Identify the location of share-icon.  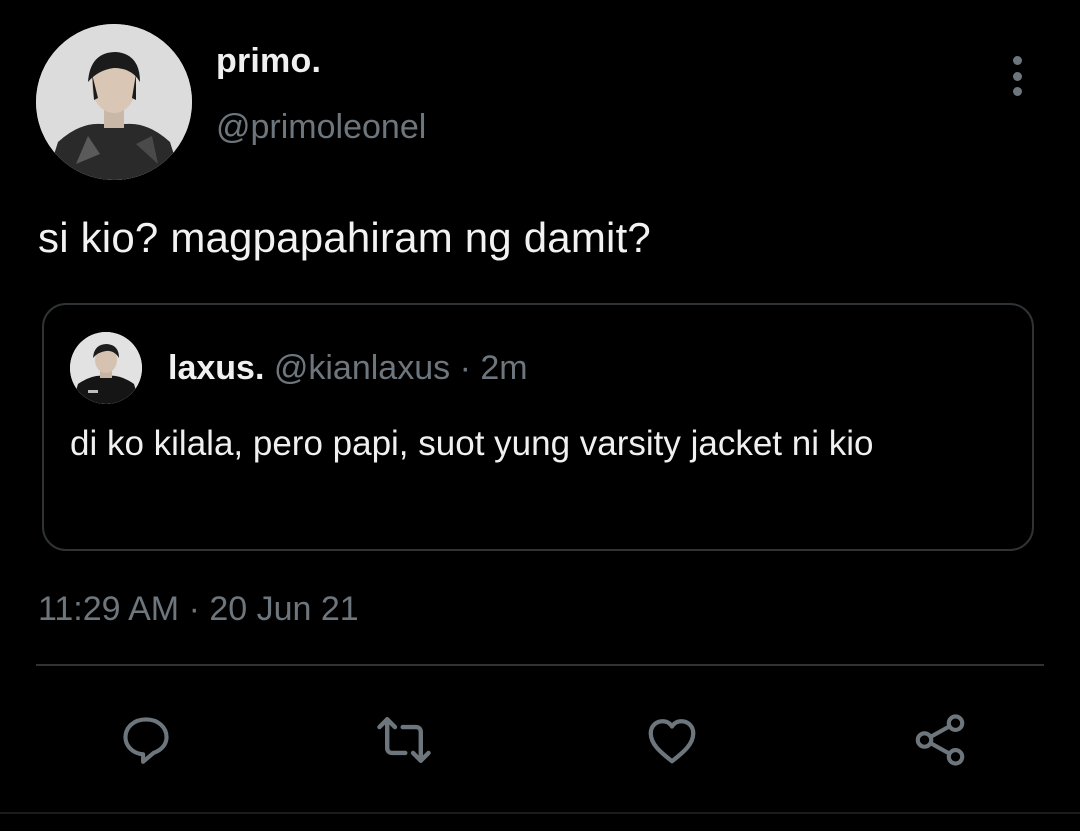
(940, 740).